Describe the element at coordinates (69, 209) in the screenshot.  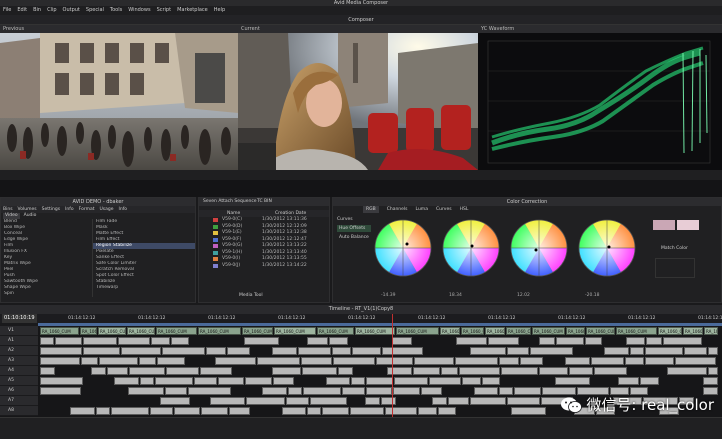
I see `tab-info: Info` at that location.